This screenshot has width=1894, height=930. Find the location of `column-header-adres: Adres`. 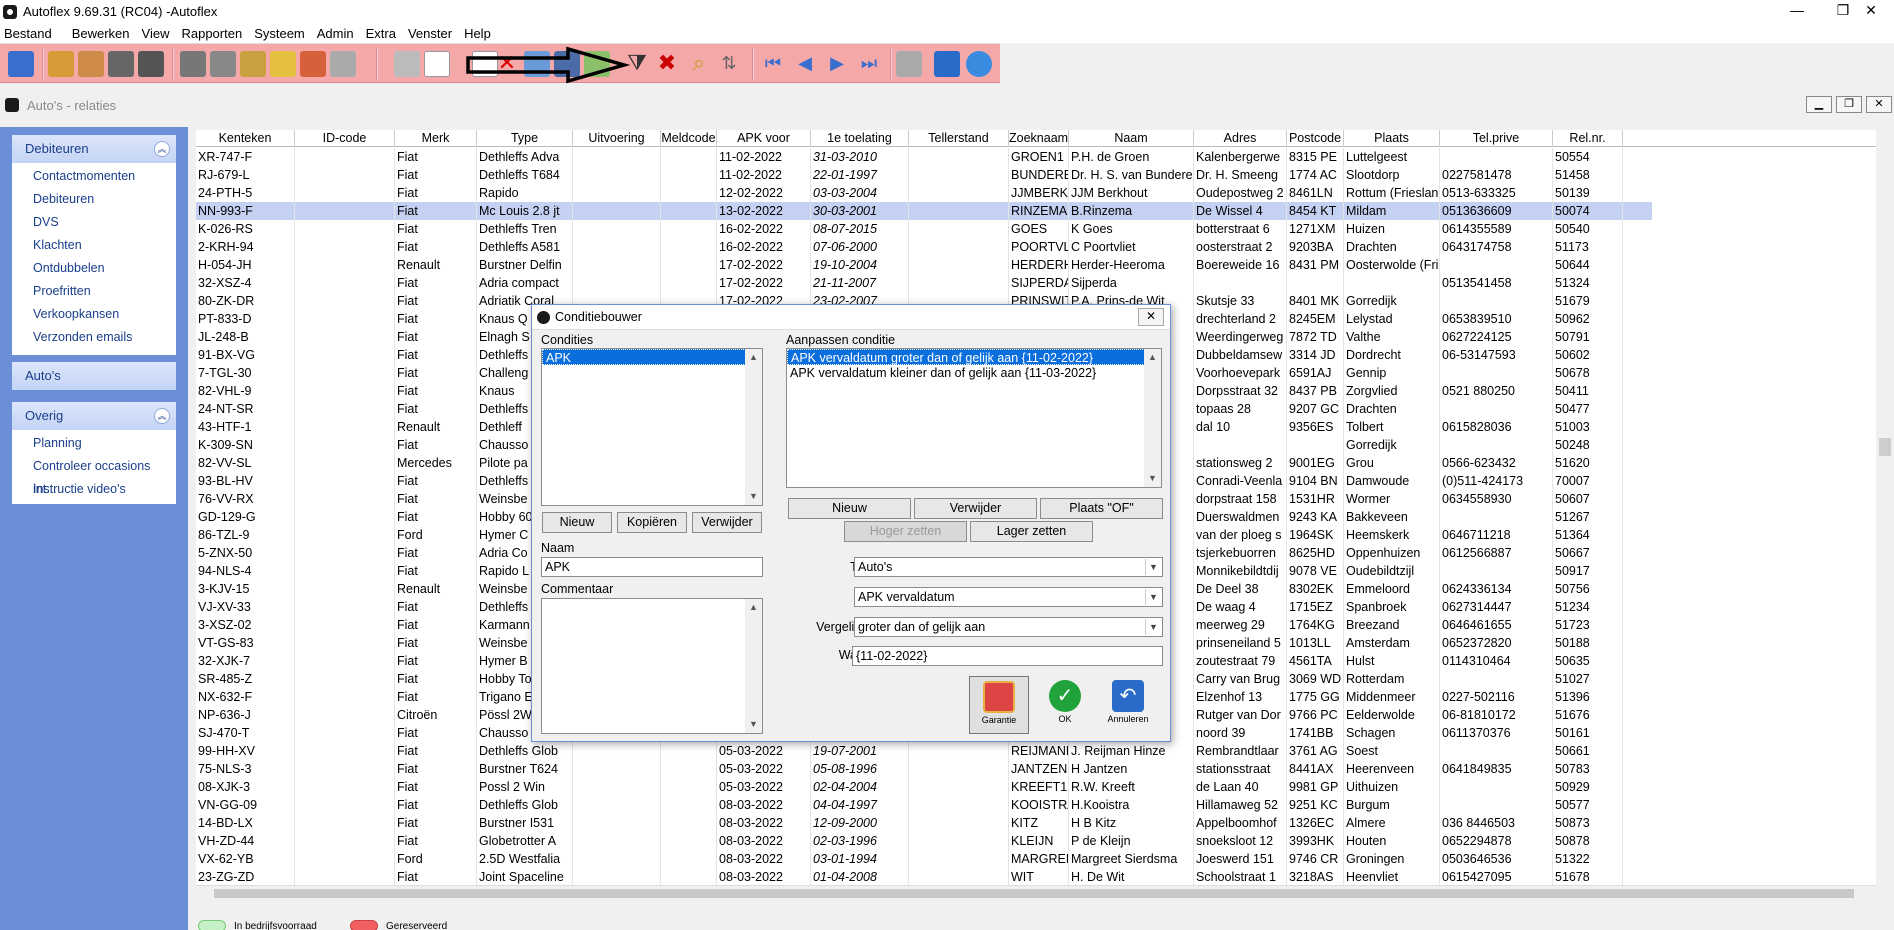

column-header-adres: Adres is located at coordinates (1240, 138).